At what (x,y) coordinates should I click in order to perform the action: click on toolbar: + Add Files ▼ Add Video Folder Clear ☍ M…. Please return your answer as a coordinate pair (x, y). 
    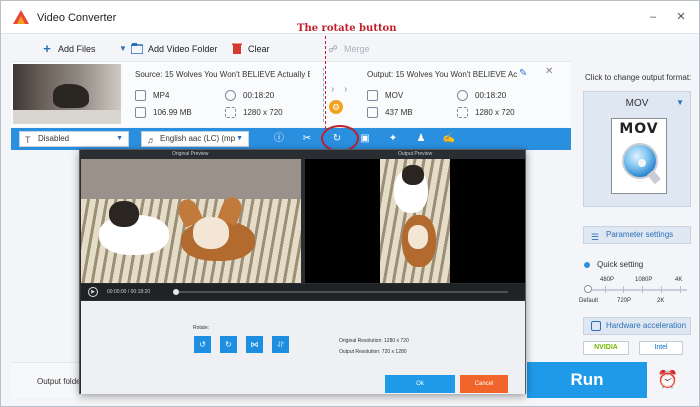
    Looking at the image, I should click on (291, 49).